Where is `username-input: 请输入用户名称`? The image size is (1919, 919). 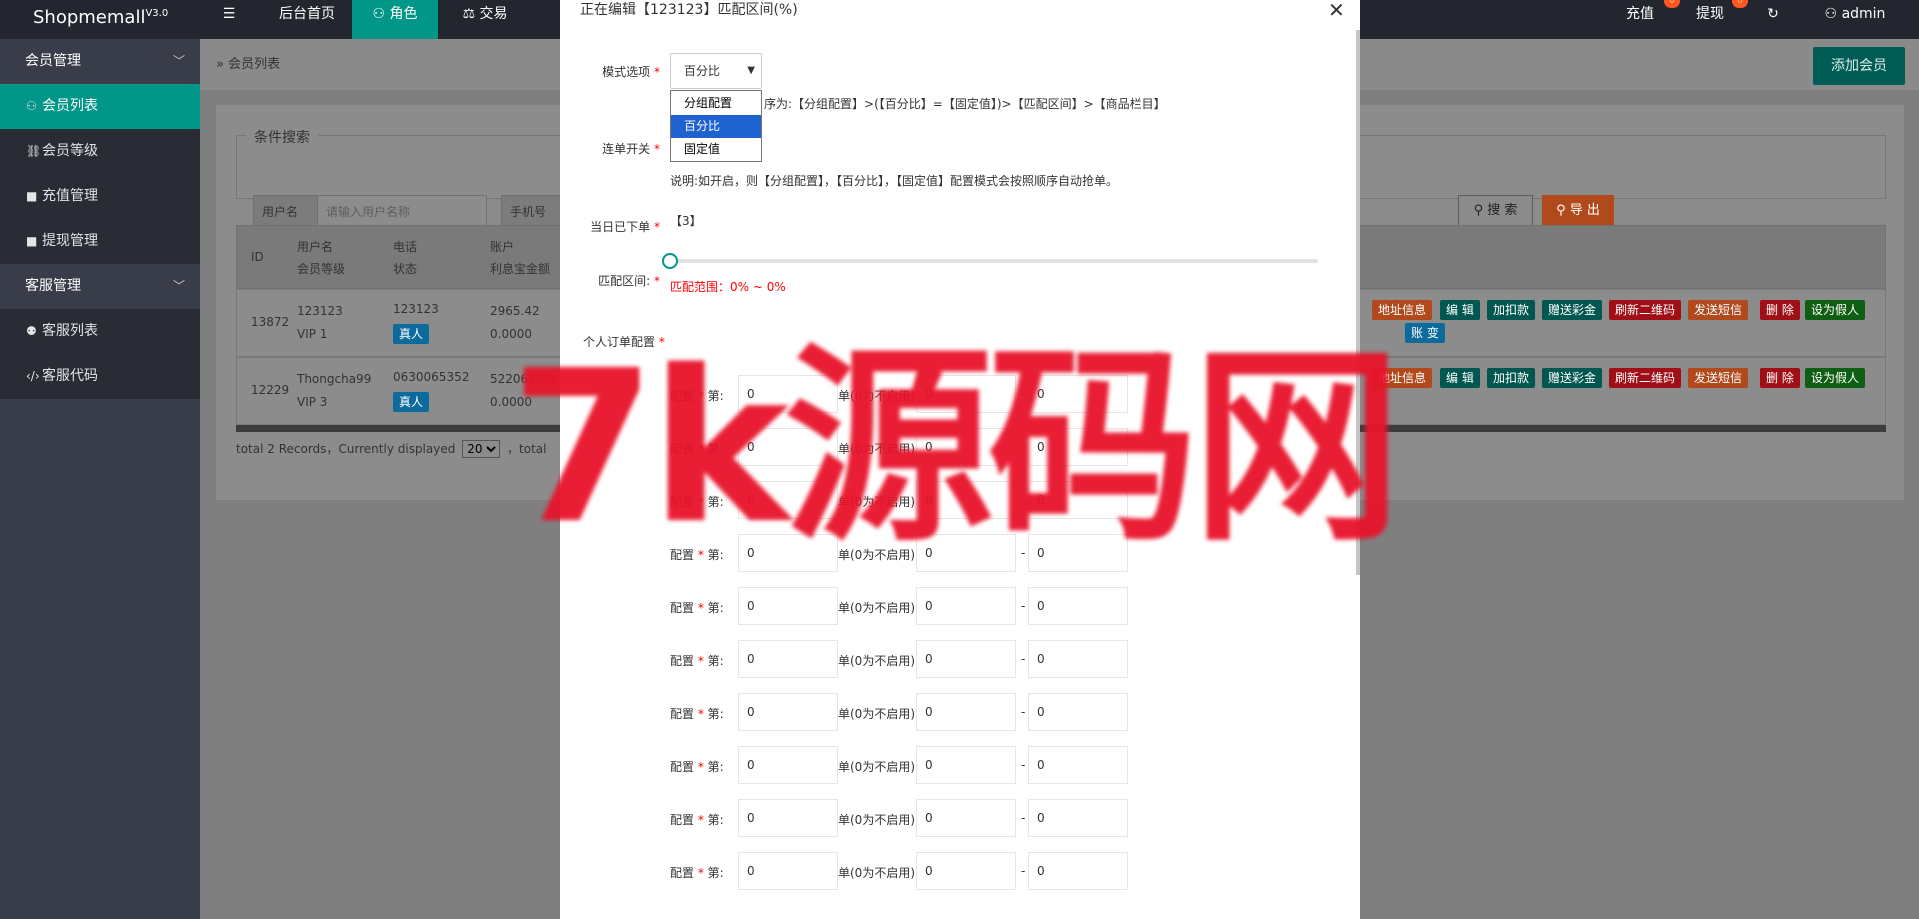 username-input: 请输入用户名称 is located at coordinates (402, 211).